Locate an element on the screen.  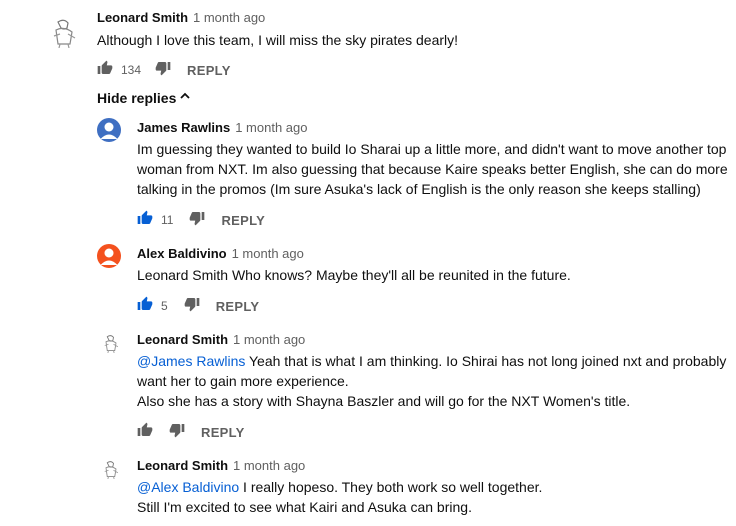
reply-header: Alex Baldivino 1 month ago is located at coordinates (220, 254).